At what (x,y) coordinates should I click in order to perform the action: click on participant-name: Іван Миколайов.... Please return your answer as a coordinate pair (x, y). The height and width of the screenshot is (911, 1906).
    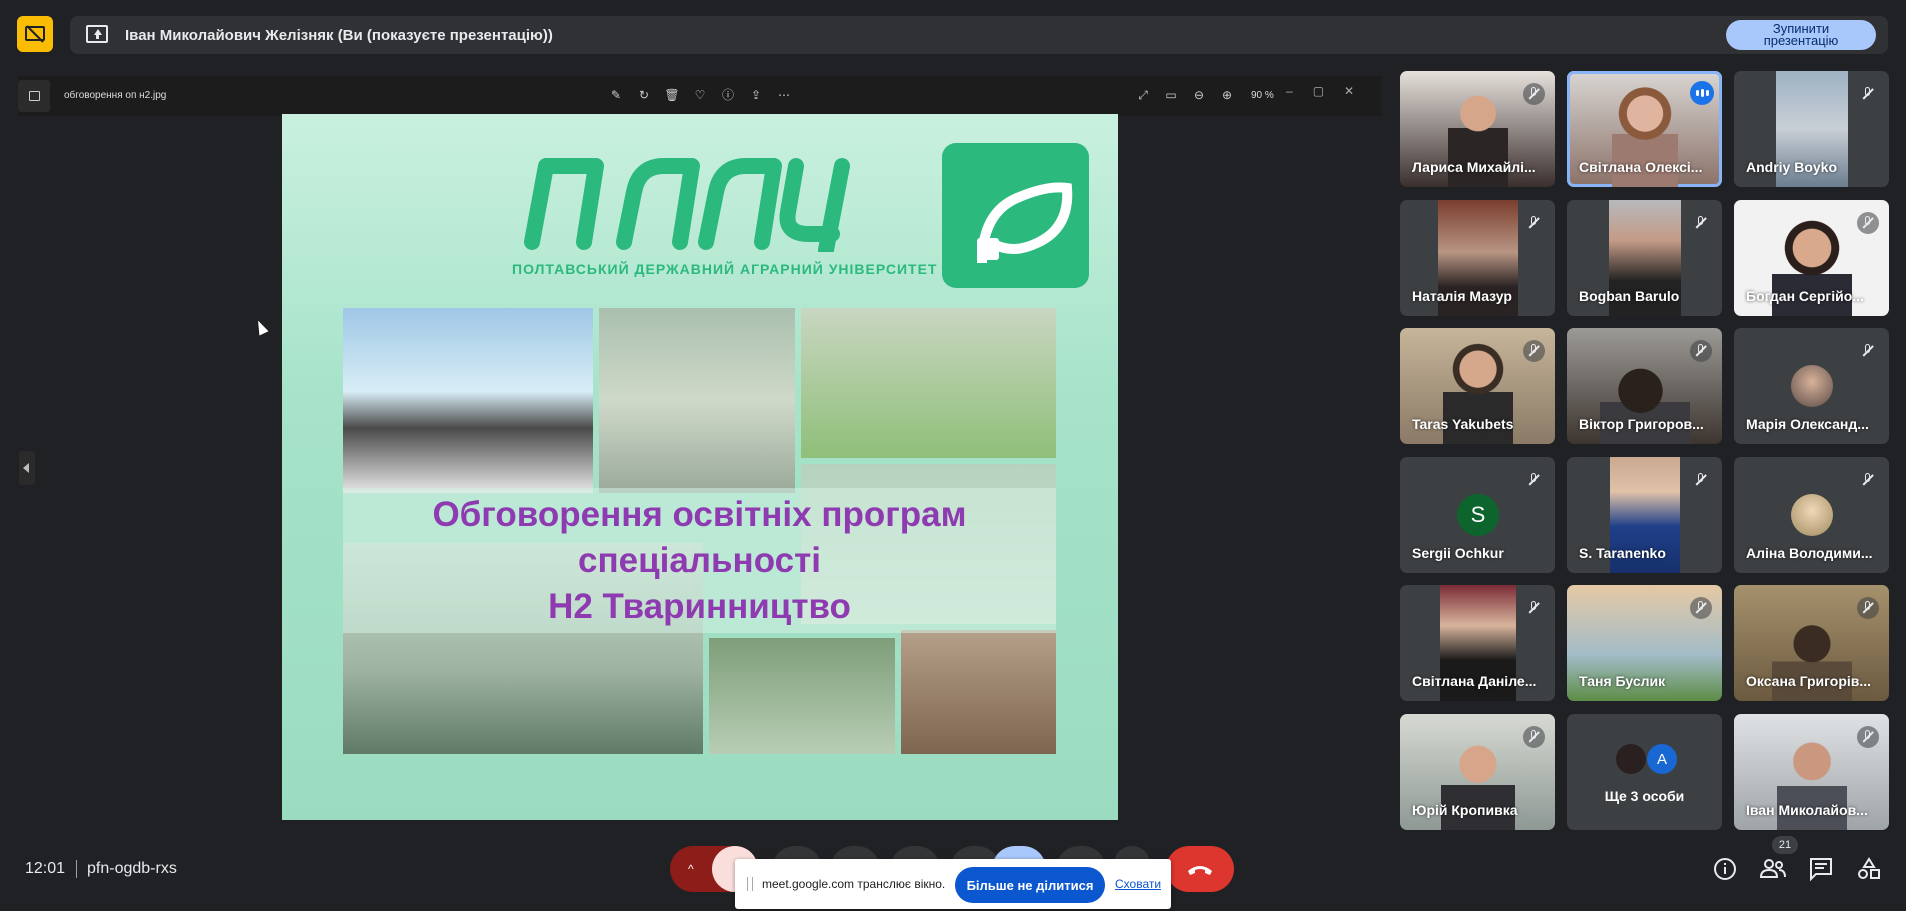
    Looking at the image, I should click on (1807, 810).